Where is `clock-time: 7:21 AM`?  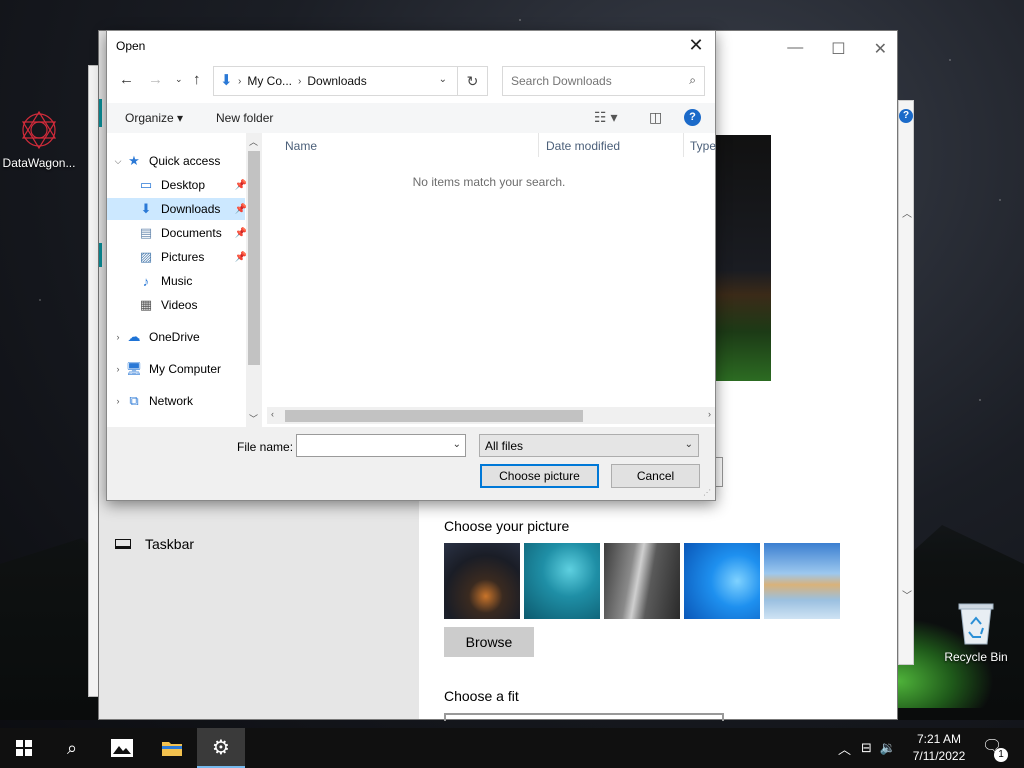
clock-time: 7:21 AM is located at coordinates (939, 739).